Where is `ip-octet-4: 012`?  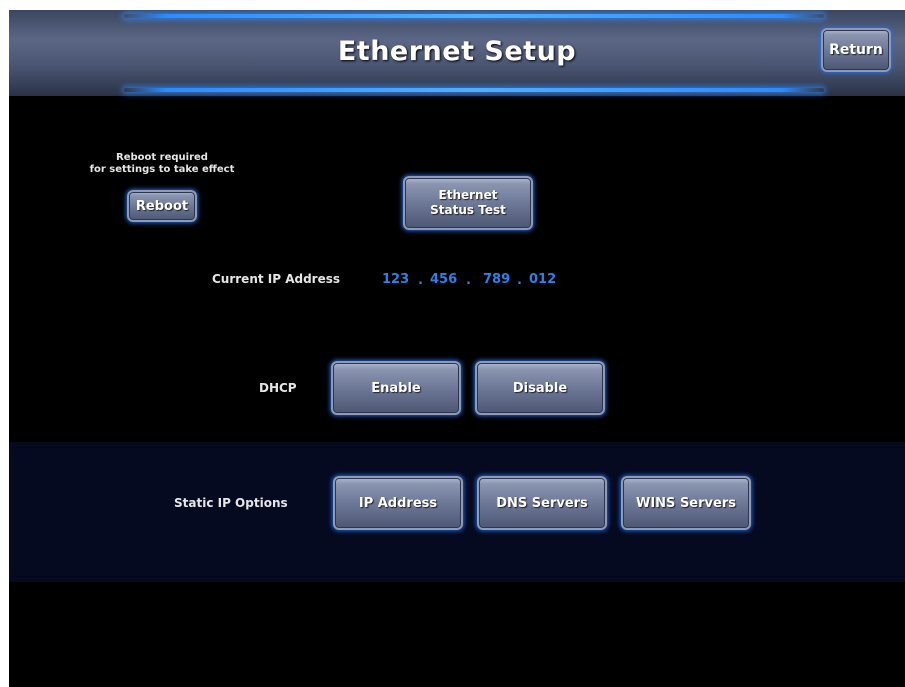
ip-octet-4: 012 is located at coordinates (543, 279).